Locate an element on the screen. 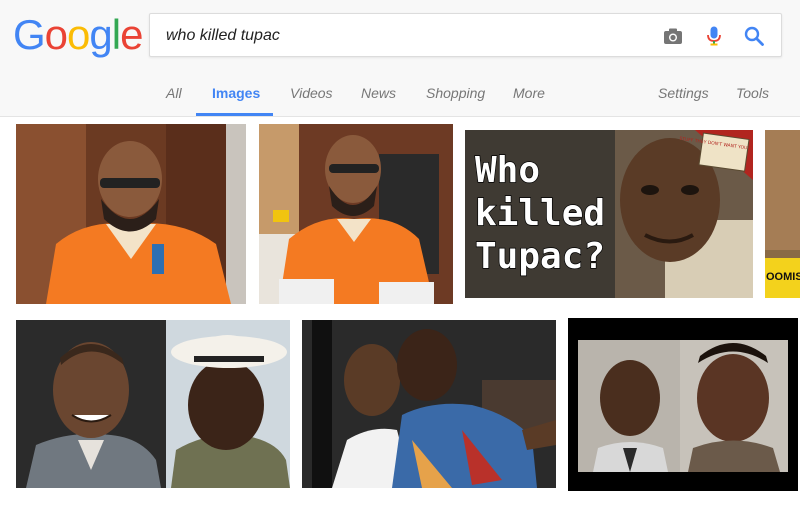  tab-shopping: Shopping is located at coordinates (455, 93).